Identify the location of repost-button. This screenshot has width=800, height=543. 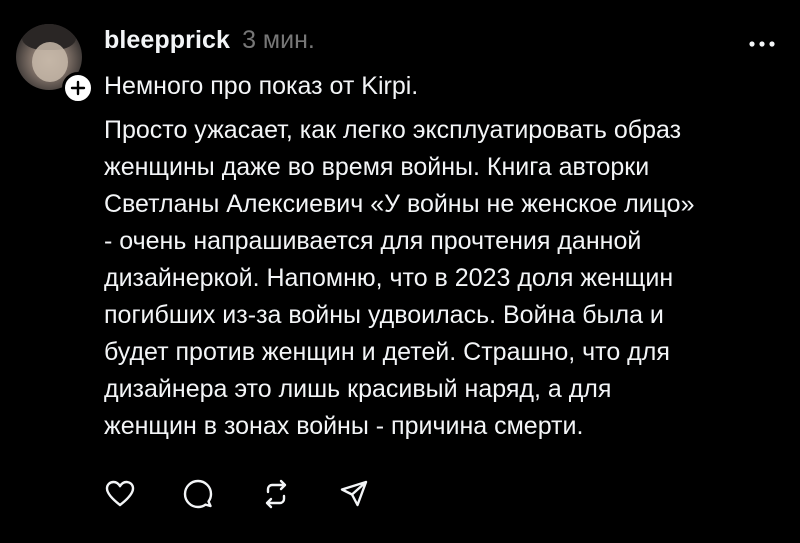
(276, 494).